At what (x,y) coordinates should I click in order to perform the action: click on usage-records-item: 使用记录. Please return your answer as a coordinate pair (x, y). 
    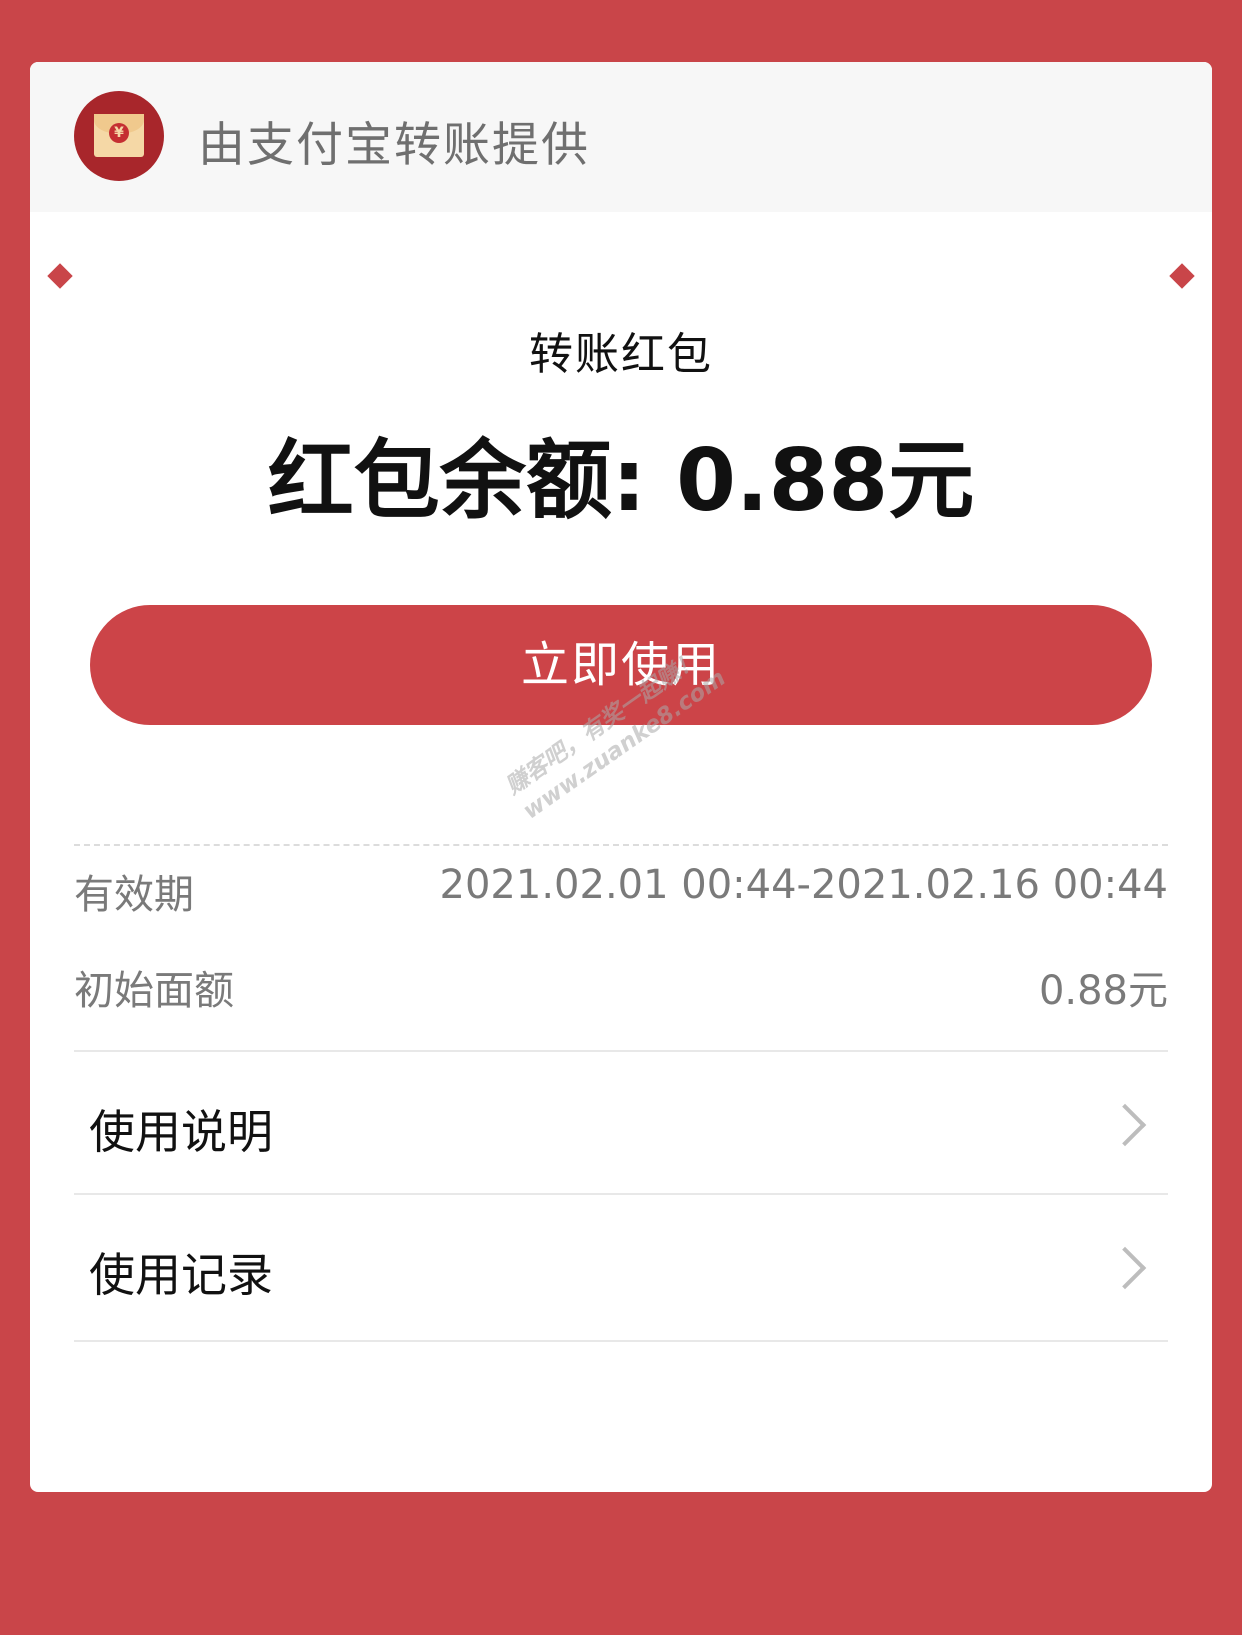
    Looking at the image, I should click on (621, 1265).